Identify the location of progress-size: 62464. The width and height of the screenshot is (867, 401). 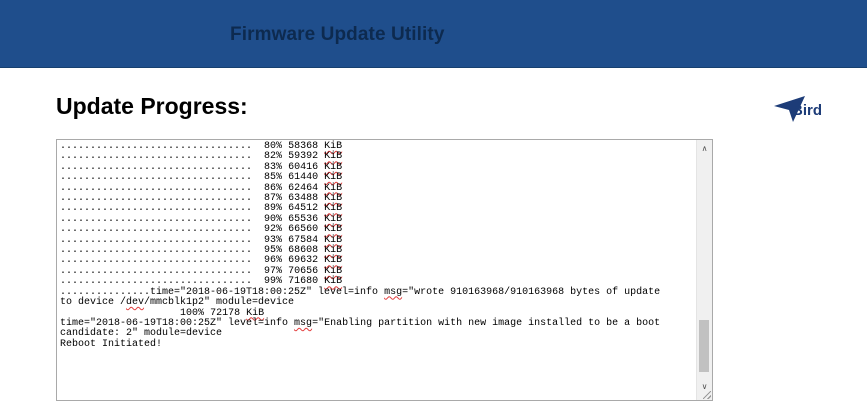
(303, 188).